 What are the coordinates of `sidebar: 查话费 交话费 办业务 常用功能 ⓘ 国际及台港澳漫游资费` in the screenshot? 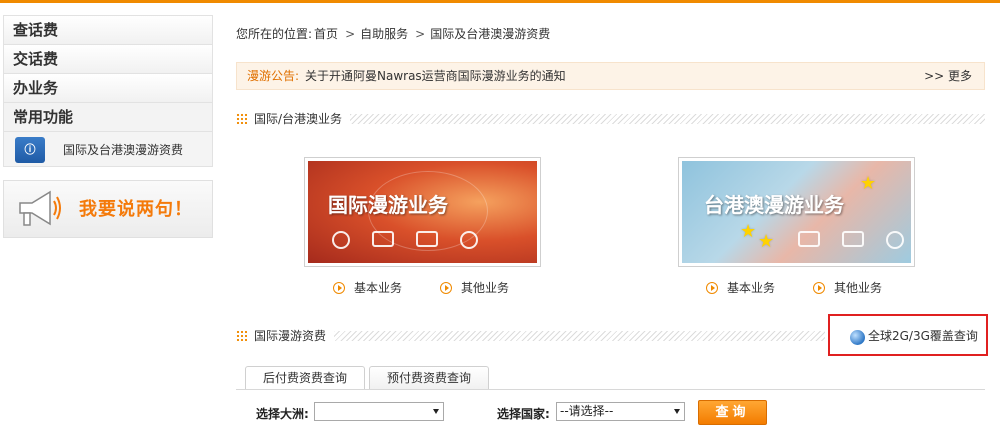 It's located at (108, 91).